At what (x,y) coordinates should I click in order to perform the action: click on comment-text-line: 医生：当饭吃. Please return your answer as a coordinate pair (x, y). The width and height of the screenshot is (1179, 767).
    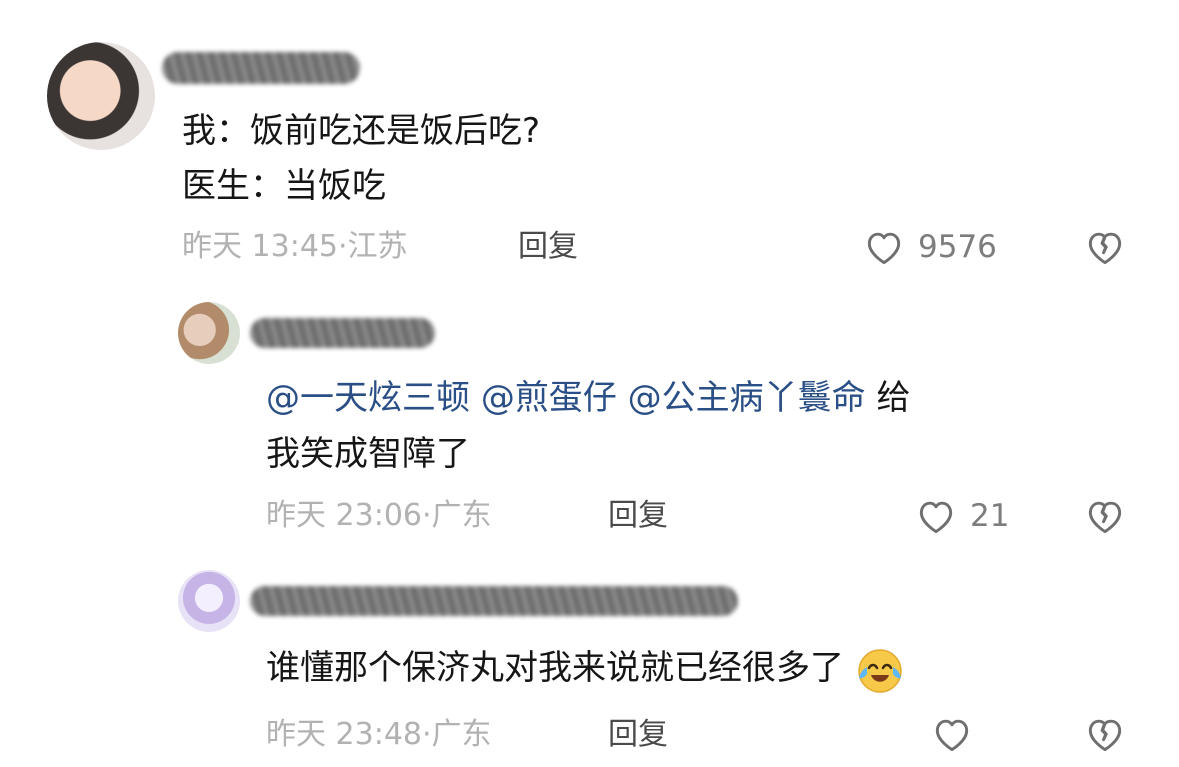
    Looking at the image, I should click on (284, 186).